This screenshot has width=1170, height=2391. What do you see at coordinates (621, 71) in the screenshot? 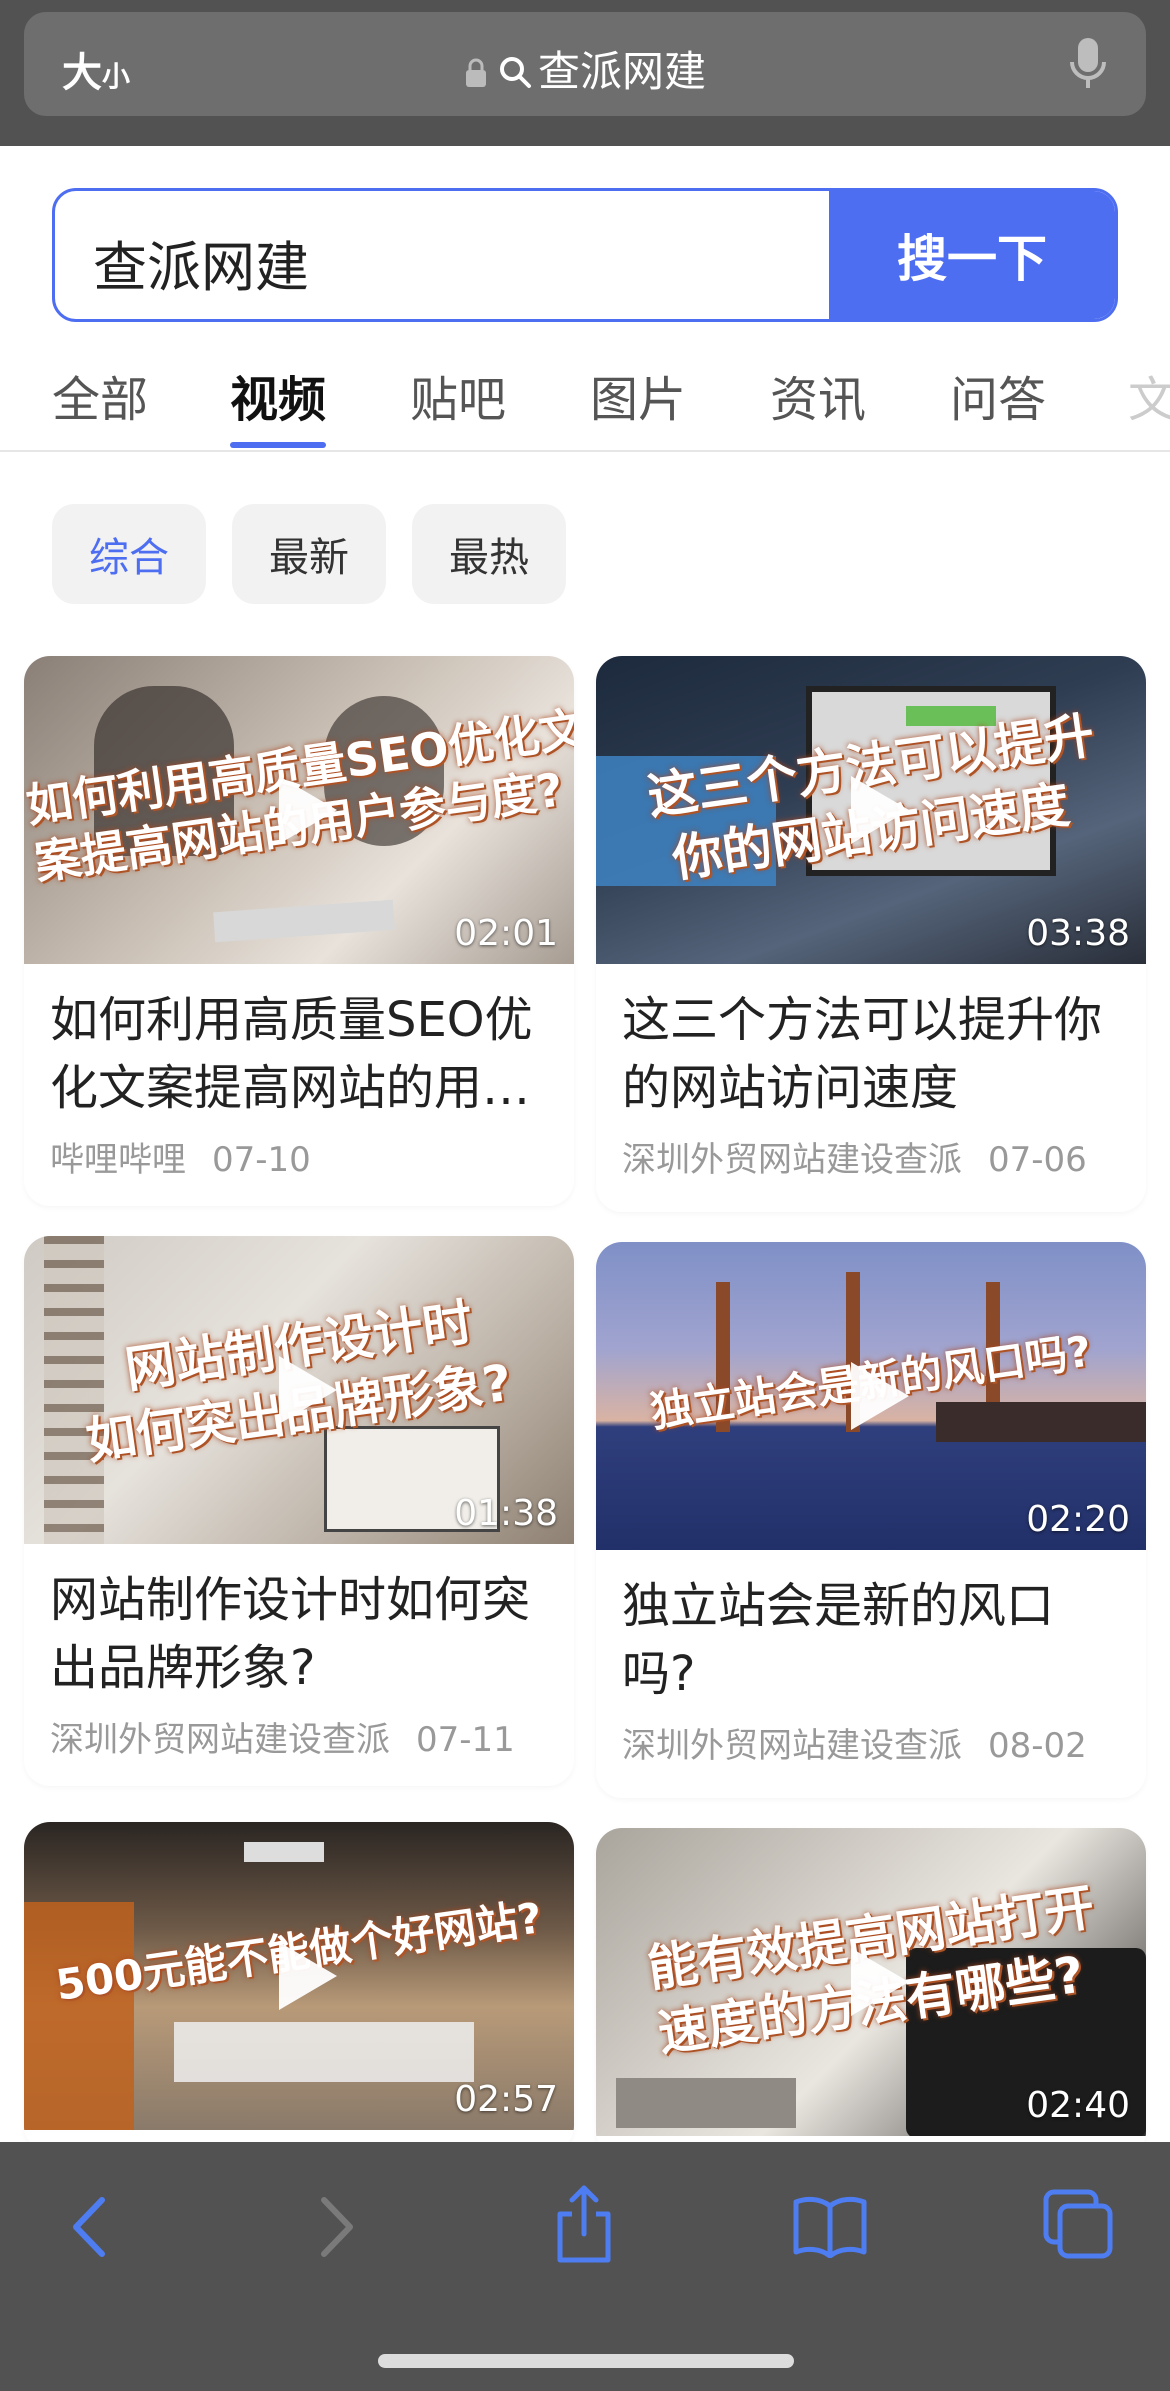
I see `address-text: 查派网建` at bounding box center [621, 71].